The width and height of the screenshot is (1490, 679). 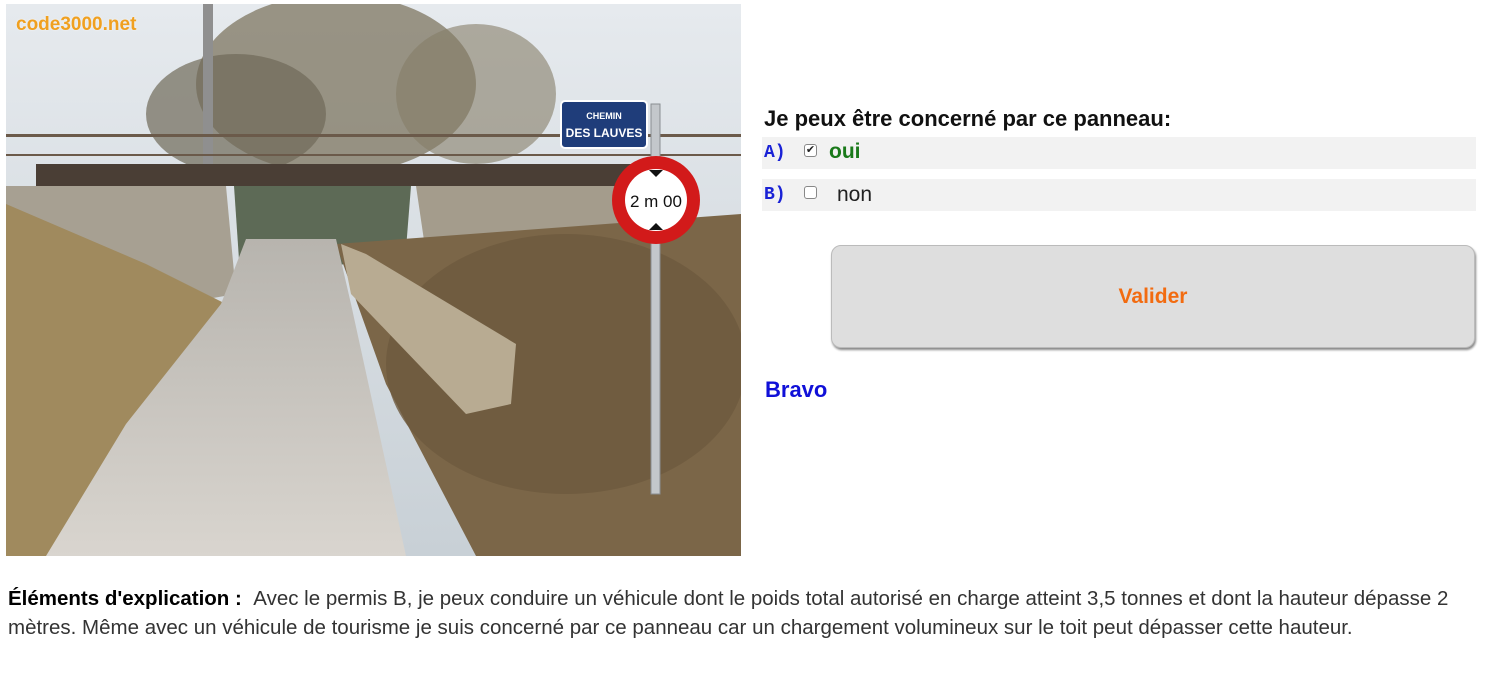 What do you see at coordinates (125, 598) in the screenshot?
I see `explanation-label: Éléments d'explication :` at bounding box center [125, 598].